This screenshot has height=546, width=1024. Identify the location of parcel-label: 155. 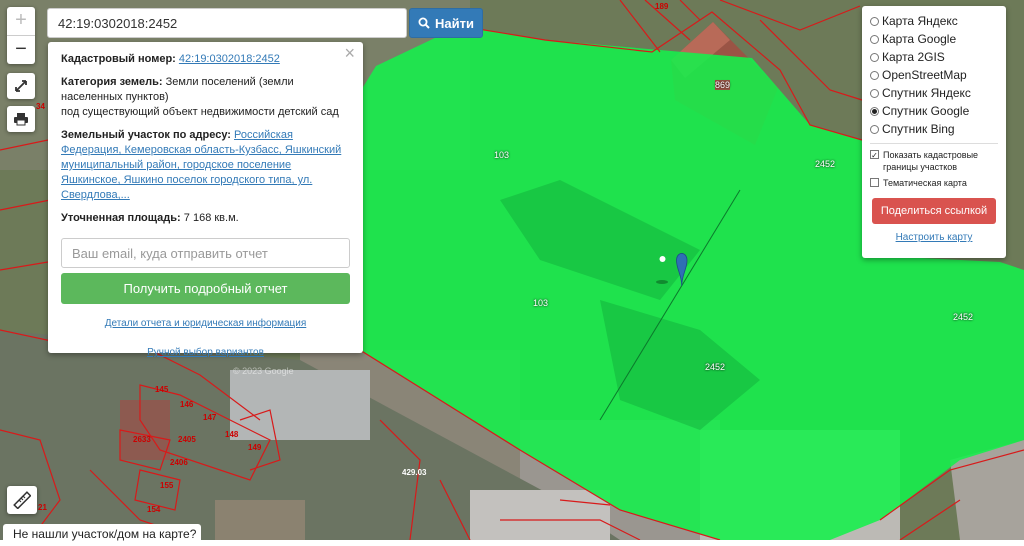
(167, 485).